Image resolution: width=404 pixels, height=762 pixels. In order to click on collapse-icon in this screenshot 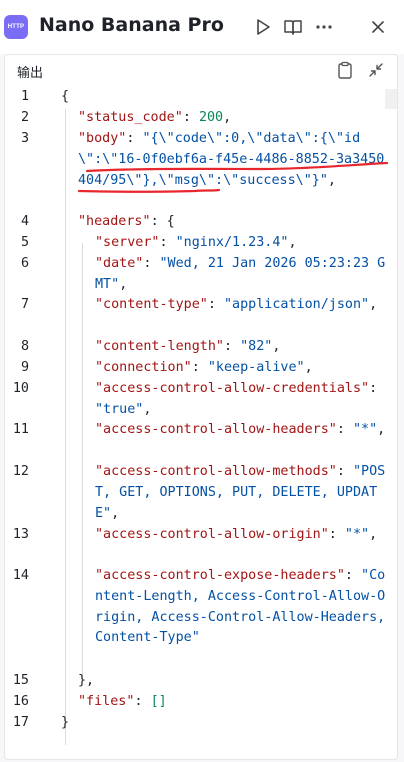, I will do `click(376, 70)`.